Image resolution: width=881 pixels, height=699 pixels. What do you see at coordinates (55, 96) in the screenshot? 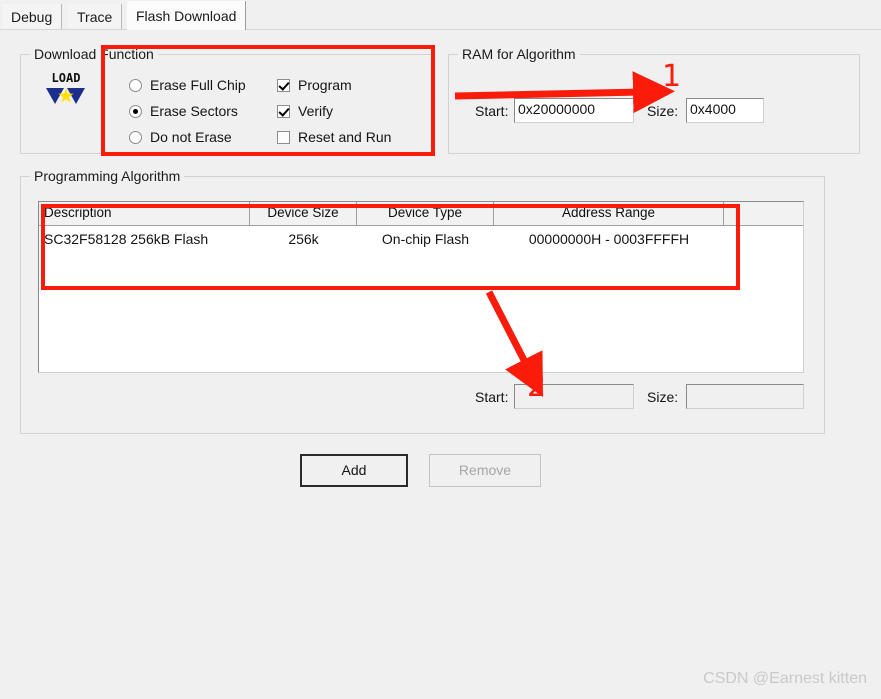
I see `load-icon-arrow-left` at bounding box center [55, 96].